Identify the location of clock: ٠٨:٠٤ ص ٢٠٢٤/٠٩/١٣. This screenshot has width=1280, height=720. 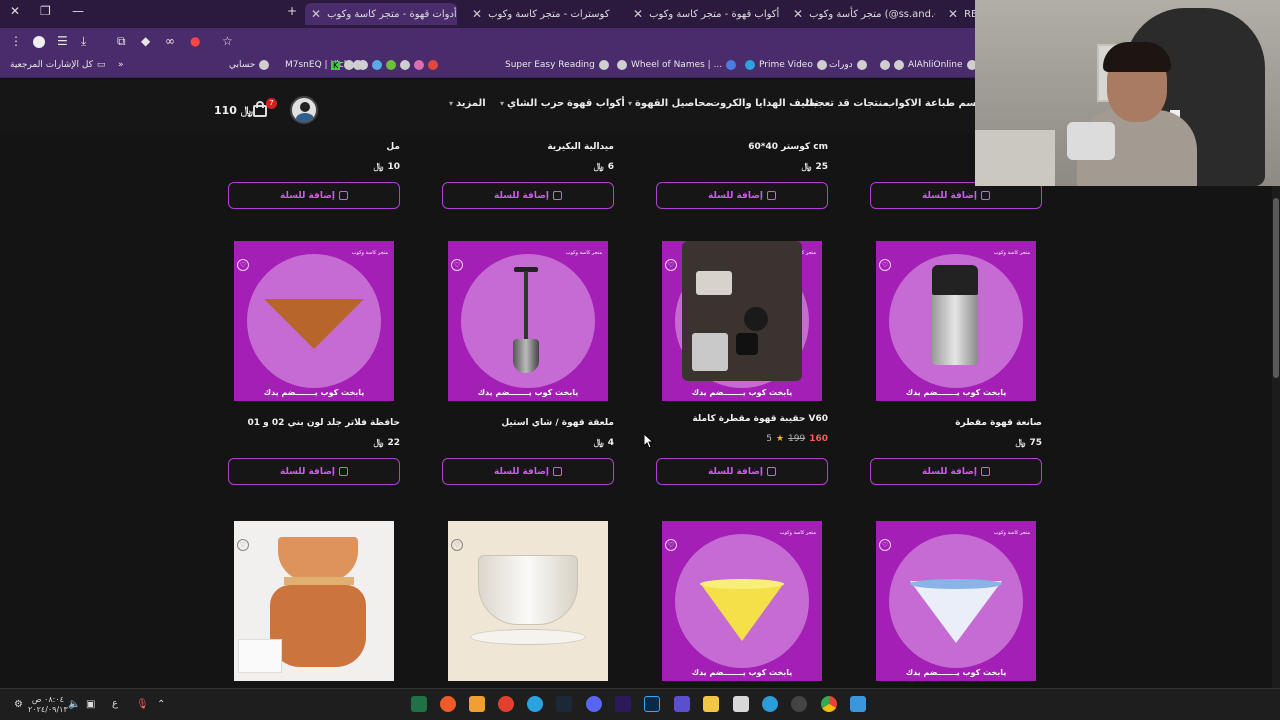
(48, 705).